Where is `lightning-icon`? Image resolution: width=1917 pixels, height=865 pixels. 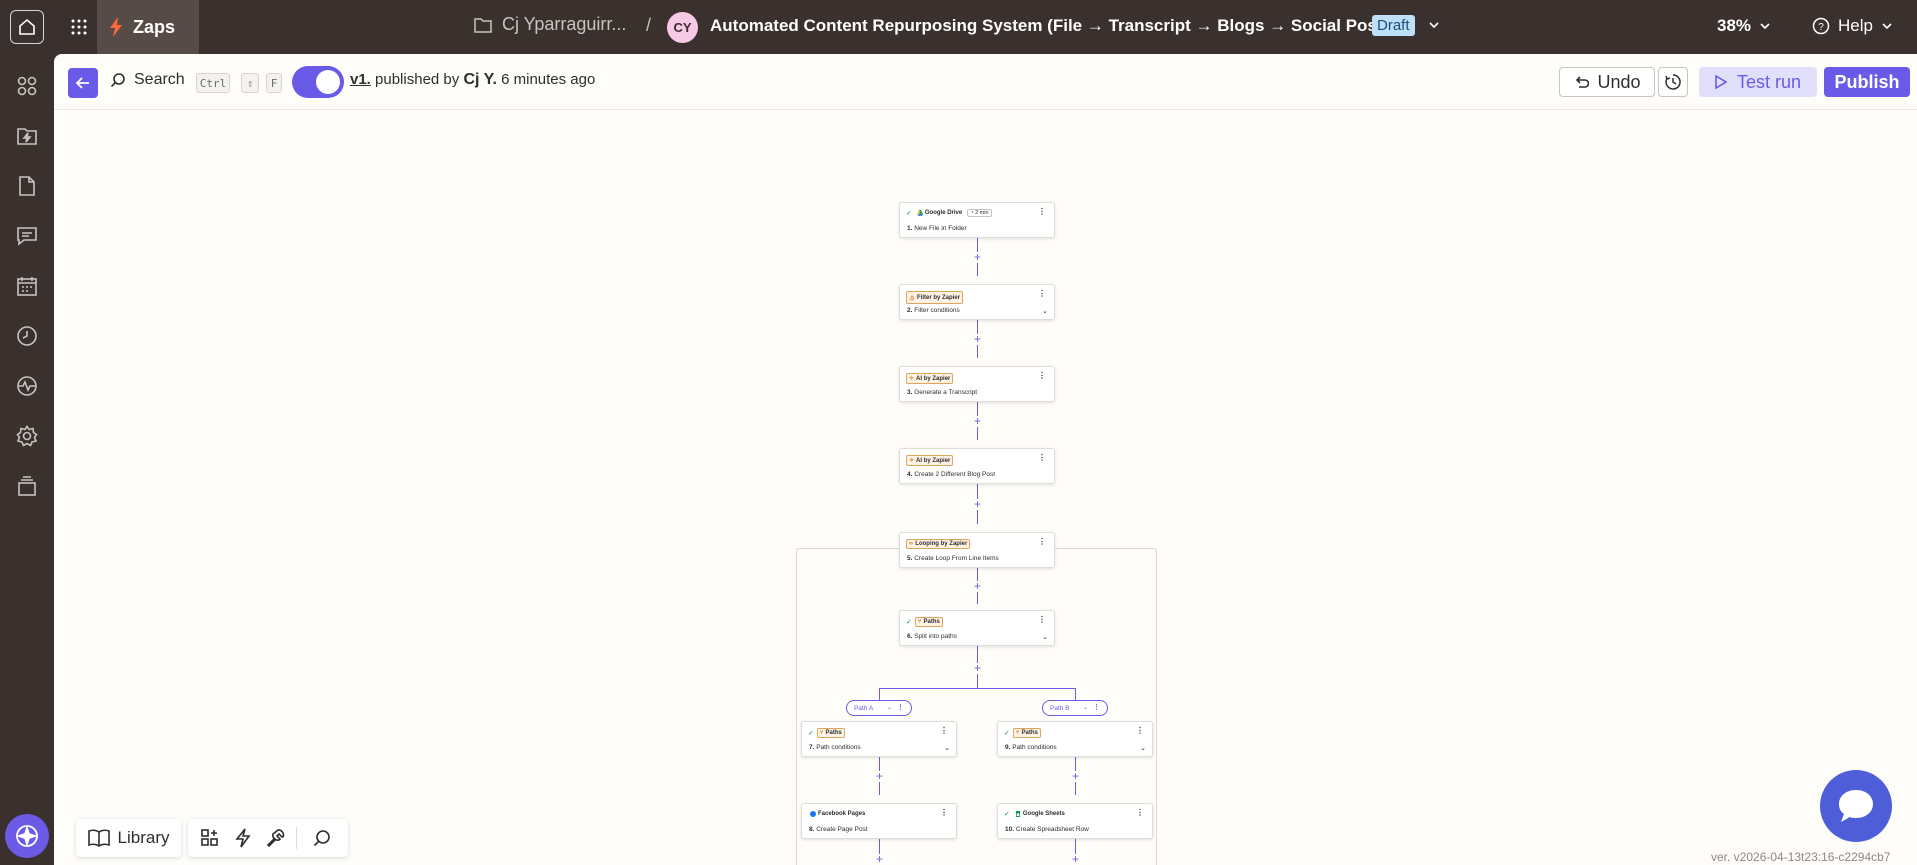
lightning-icon is located at coordinates (243, 838).